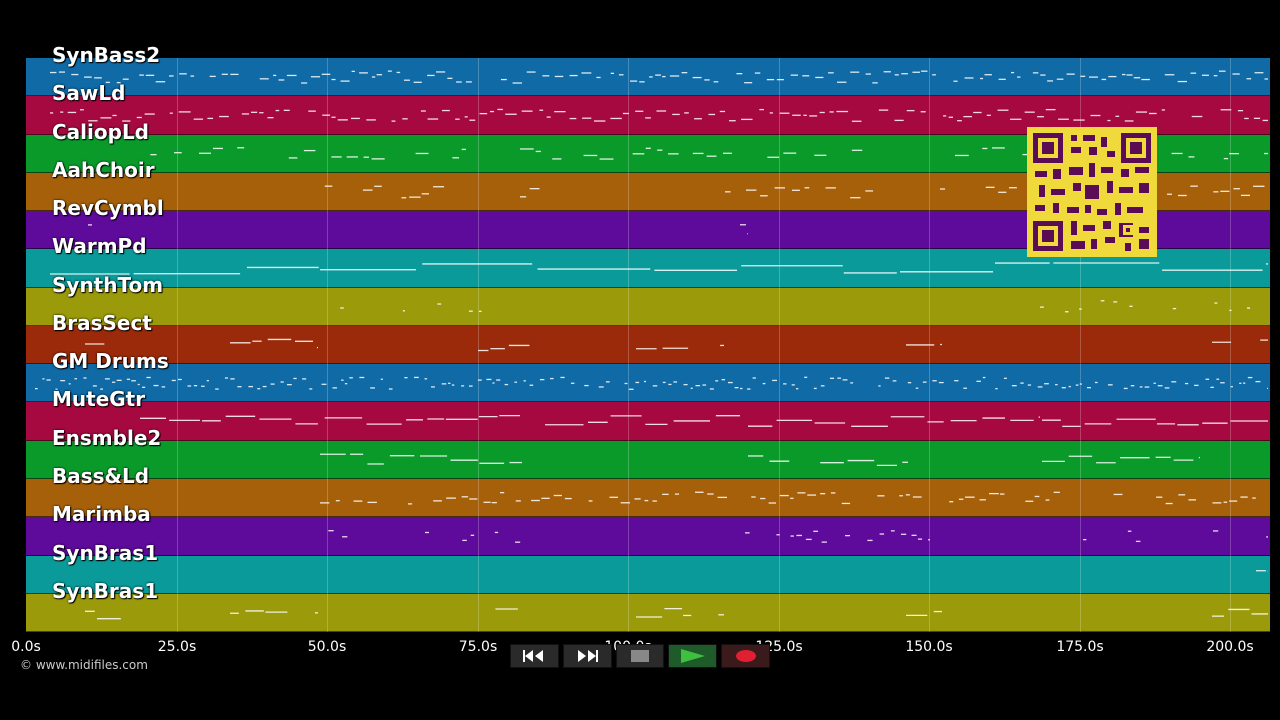 The width and height of the screenshot is (1280, 720). I want to click on record-icon, so click(745, 656).